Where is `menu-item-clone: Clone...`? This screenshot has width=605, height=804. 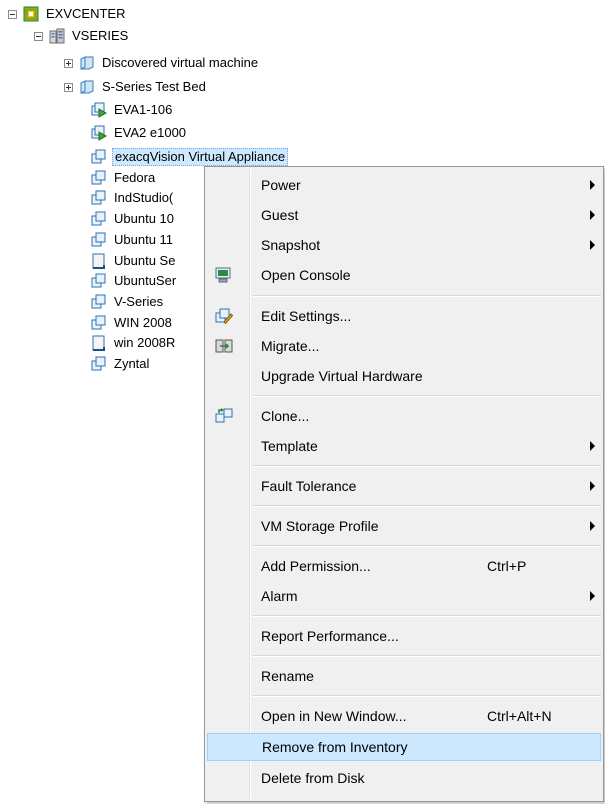
menu-item-clone: Clone... is located at coordinates (404, 416).